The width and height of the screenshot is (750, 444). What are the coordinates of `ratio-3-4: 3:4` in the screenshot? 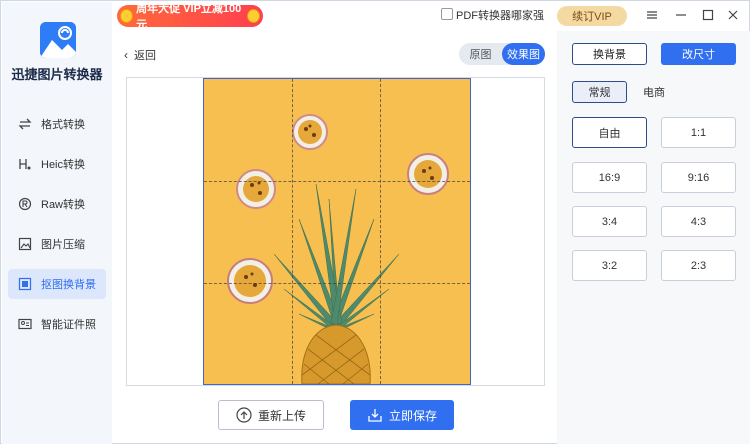 It's located at (609, 221).